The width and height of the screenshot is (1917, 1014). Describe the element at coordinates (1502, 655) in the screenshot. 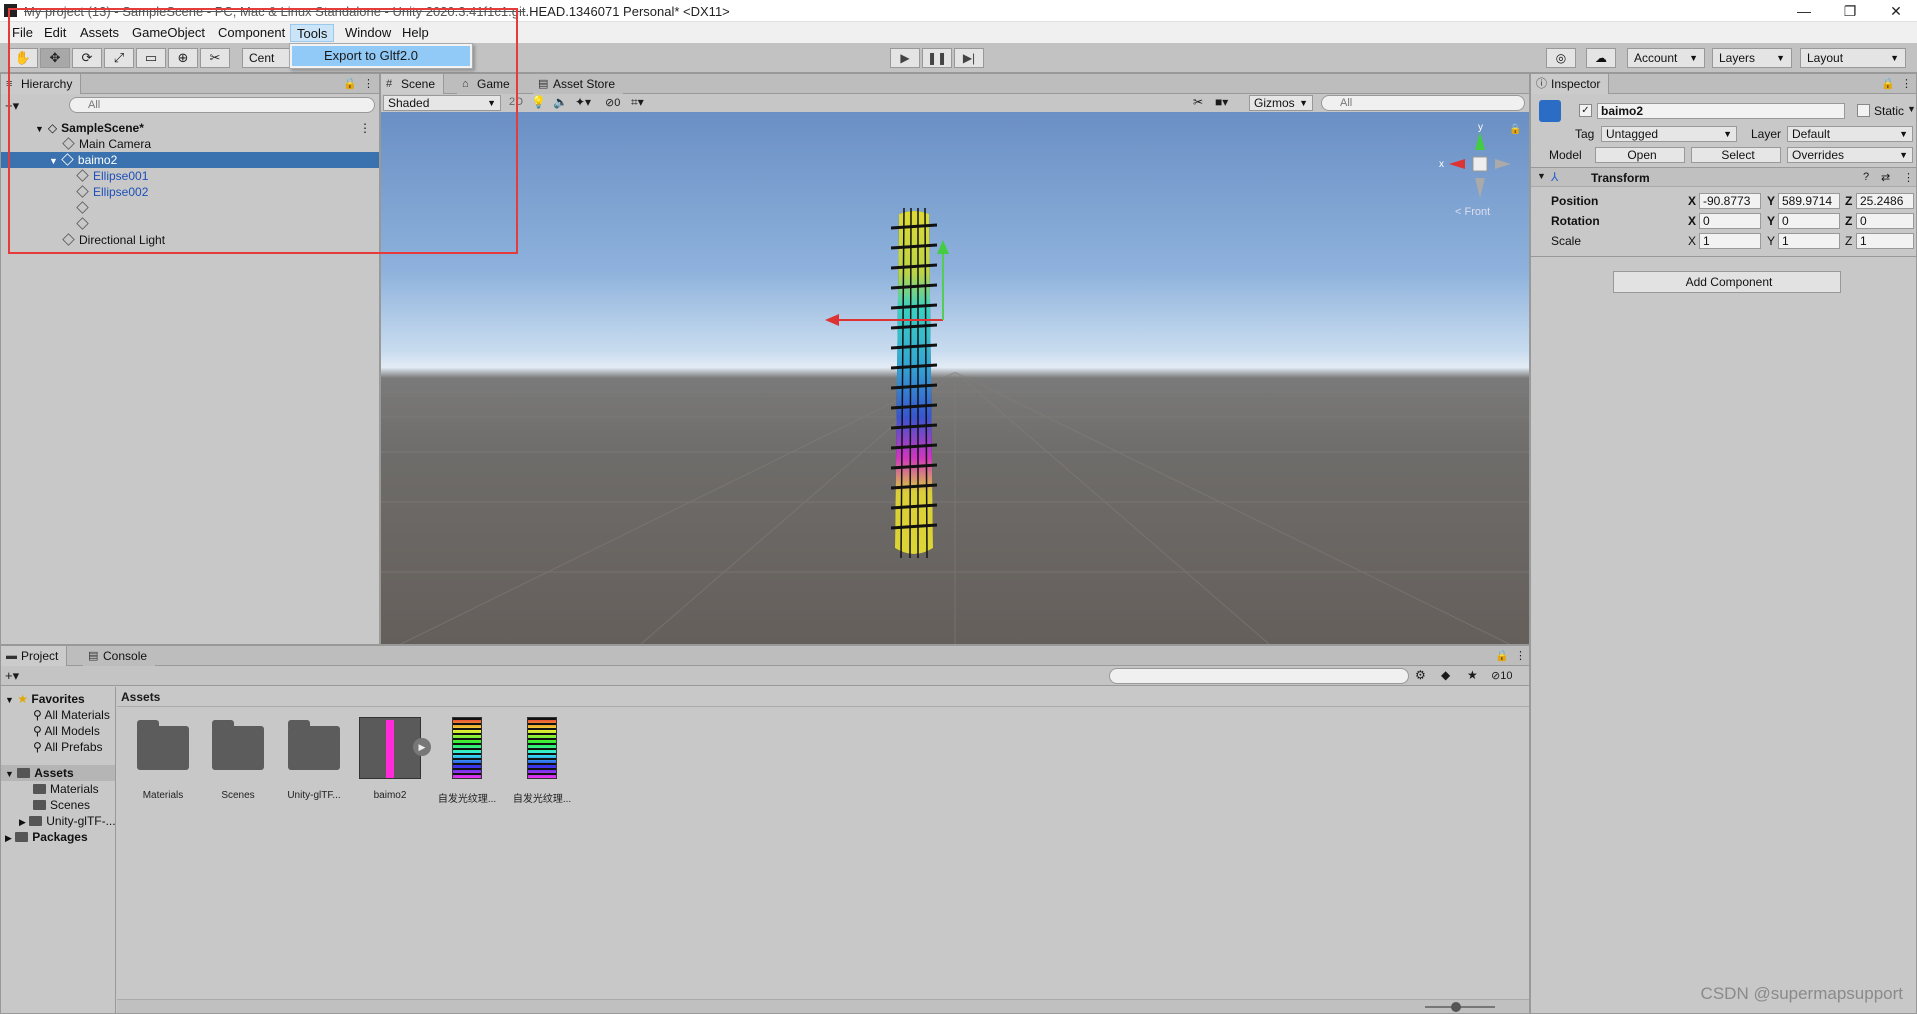

I see `project-lock-icon: 🔒` at that location.